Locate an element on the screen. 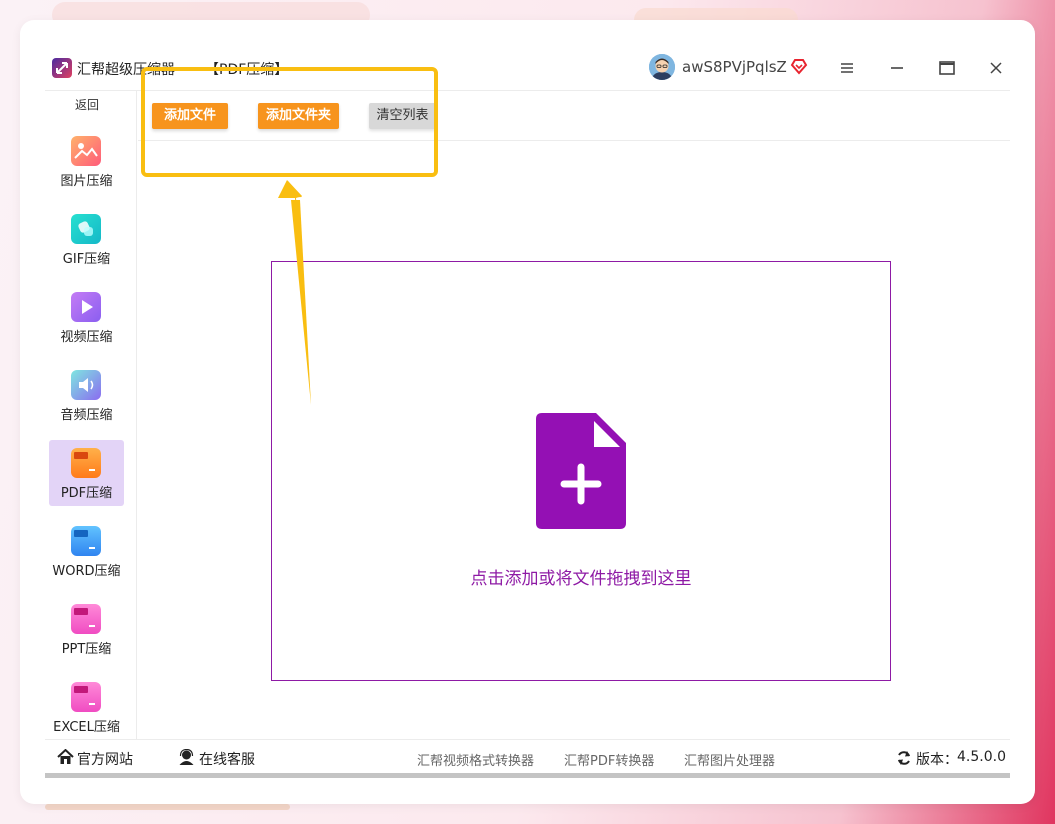 This screenshot has height=824, width=1055. sidebar-item-label: EXCEL压缩 is located at coordinates (86, 727).